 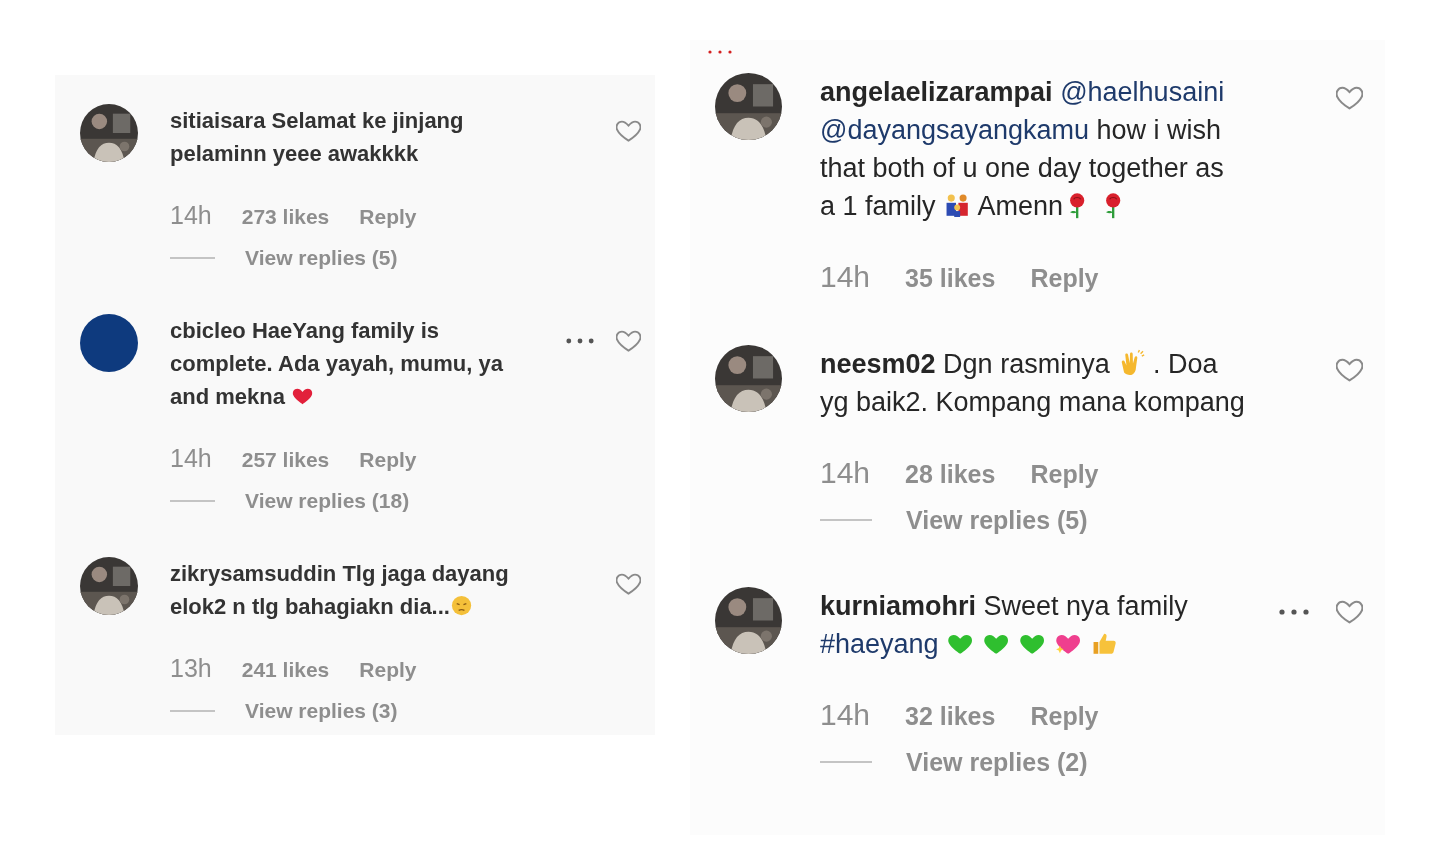 What do you see at coordinates (208, 330) in the screenshot?
I see `username-link: cbicleo` at bounding box center [208, 330].